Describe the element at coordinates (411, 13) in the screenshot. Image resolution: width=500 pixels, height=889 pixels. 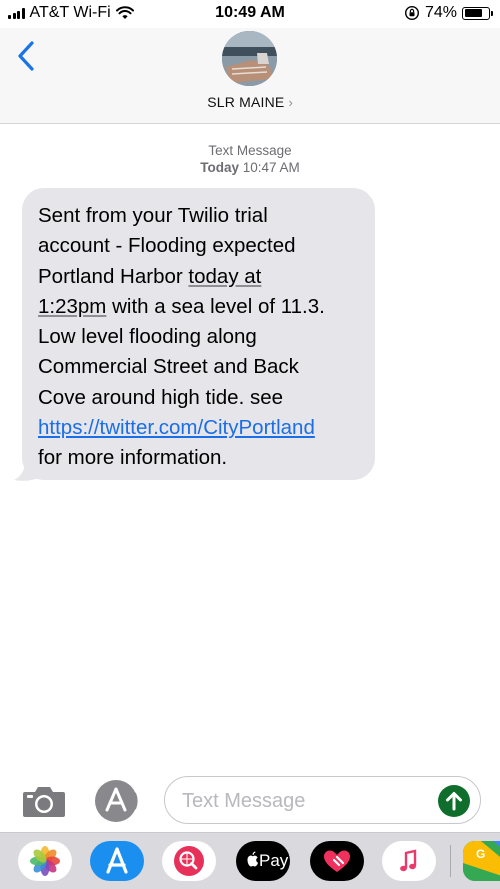
I see `orientation-lock-icon` at that location.